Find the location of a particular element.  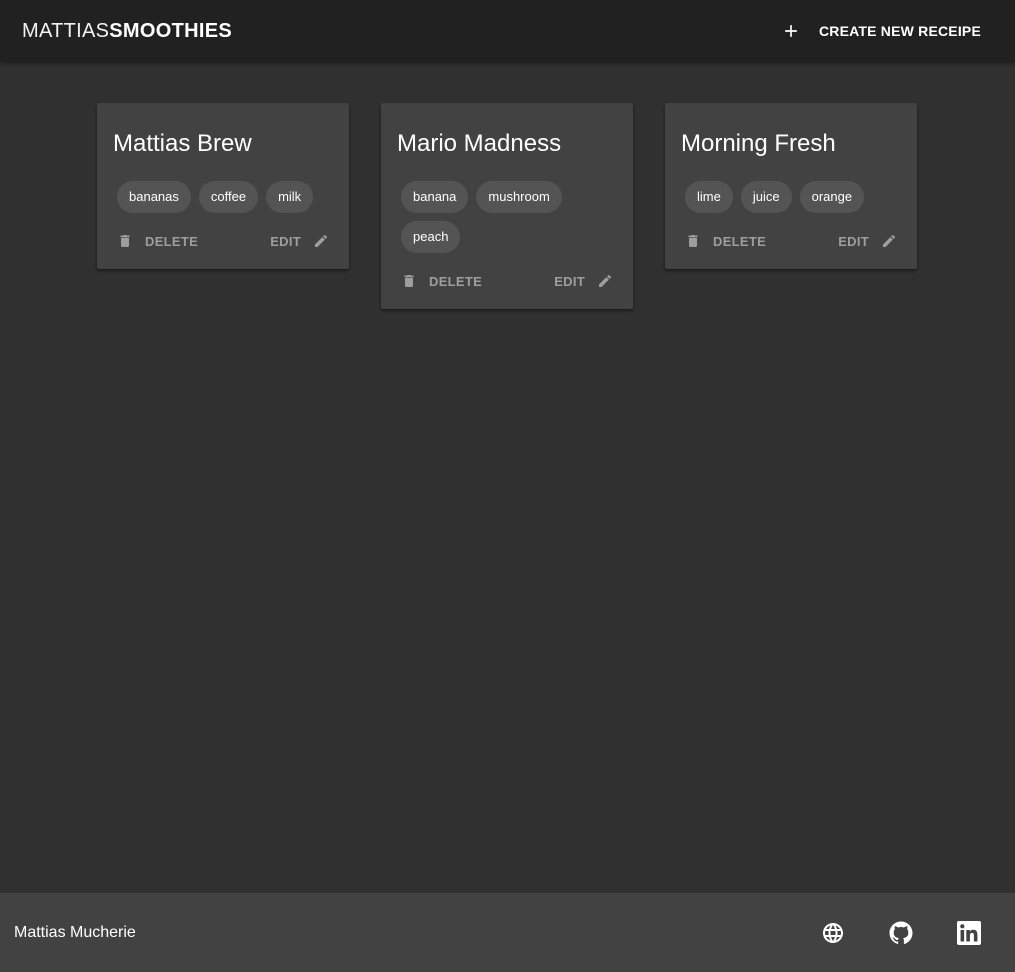

ingredient-chip: juice is located at coordinates (766, 197).